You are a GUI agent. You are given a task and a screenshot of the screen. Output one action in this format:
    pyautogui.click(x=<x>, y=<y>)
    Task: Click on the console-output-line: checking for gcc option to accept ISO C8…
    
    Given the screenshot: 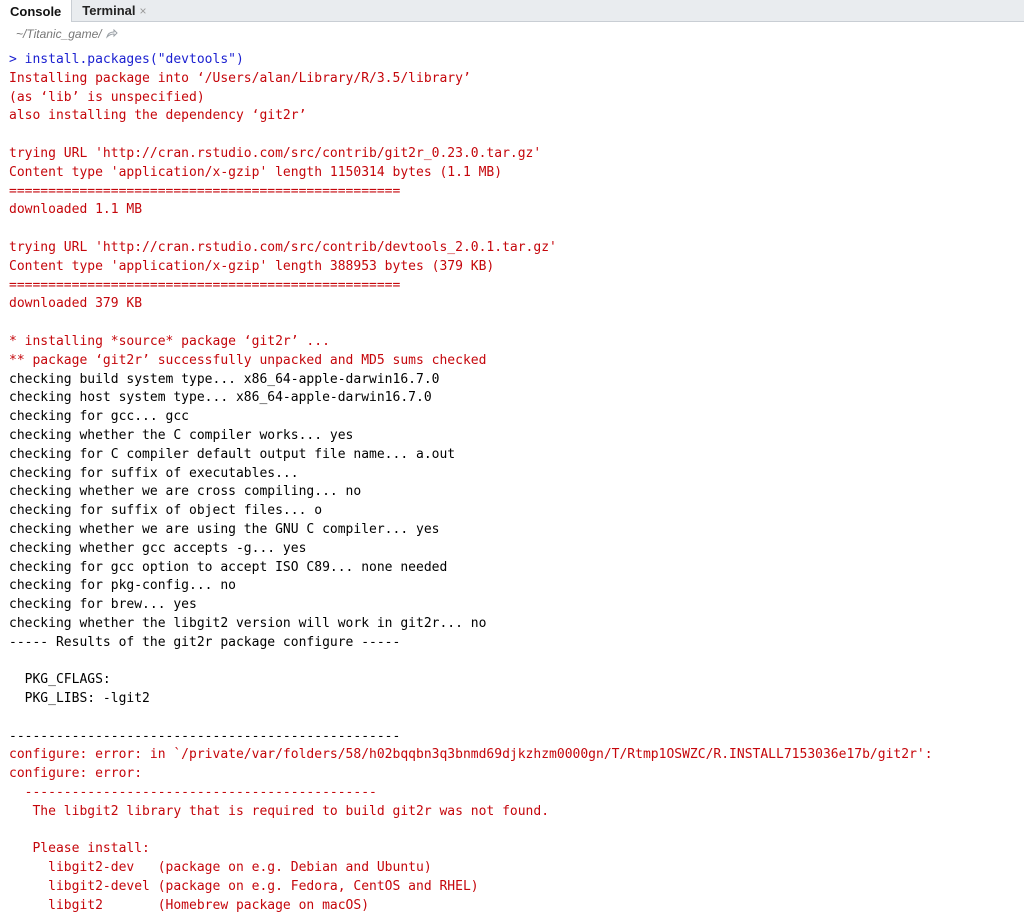 What is the action you would take?
    pyautogui.click(x=228, y=567)
    